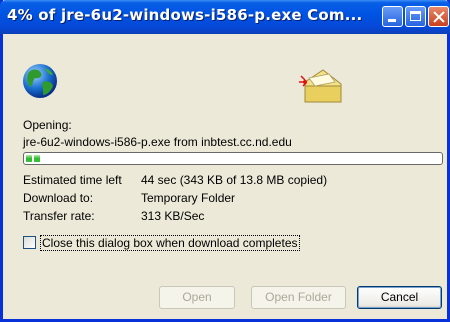  Describe the element at coordinates (40, 81) in the screenshot. I see `globe-icon` at that location.